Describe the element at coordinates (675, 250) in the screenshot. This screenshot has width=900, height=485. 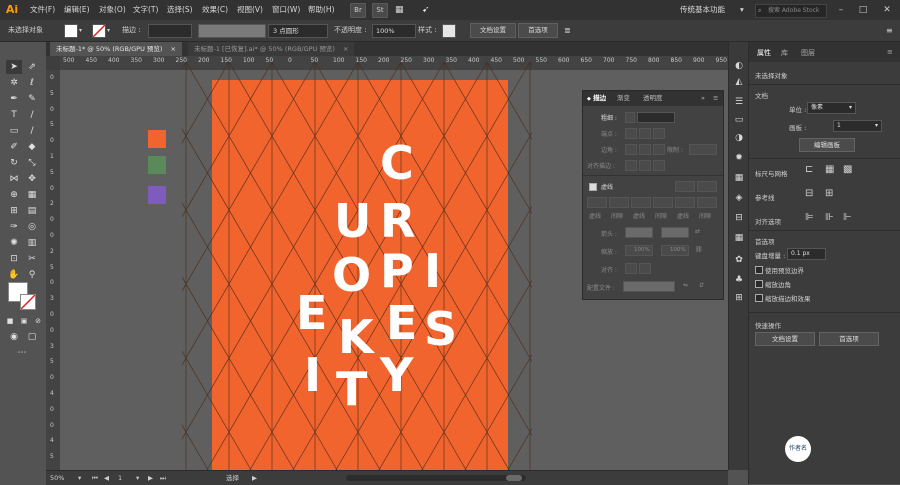
I see `end-scale-input: 100%` at that location.